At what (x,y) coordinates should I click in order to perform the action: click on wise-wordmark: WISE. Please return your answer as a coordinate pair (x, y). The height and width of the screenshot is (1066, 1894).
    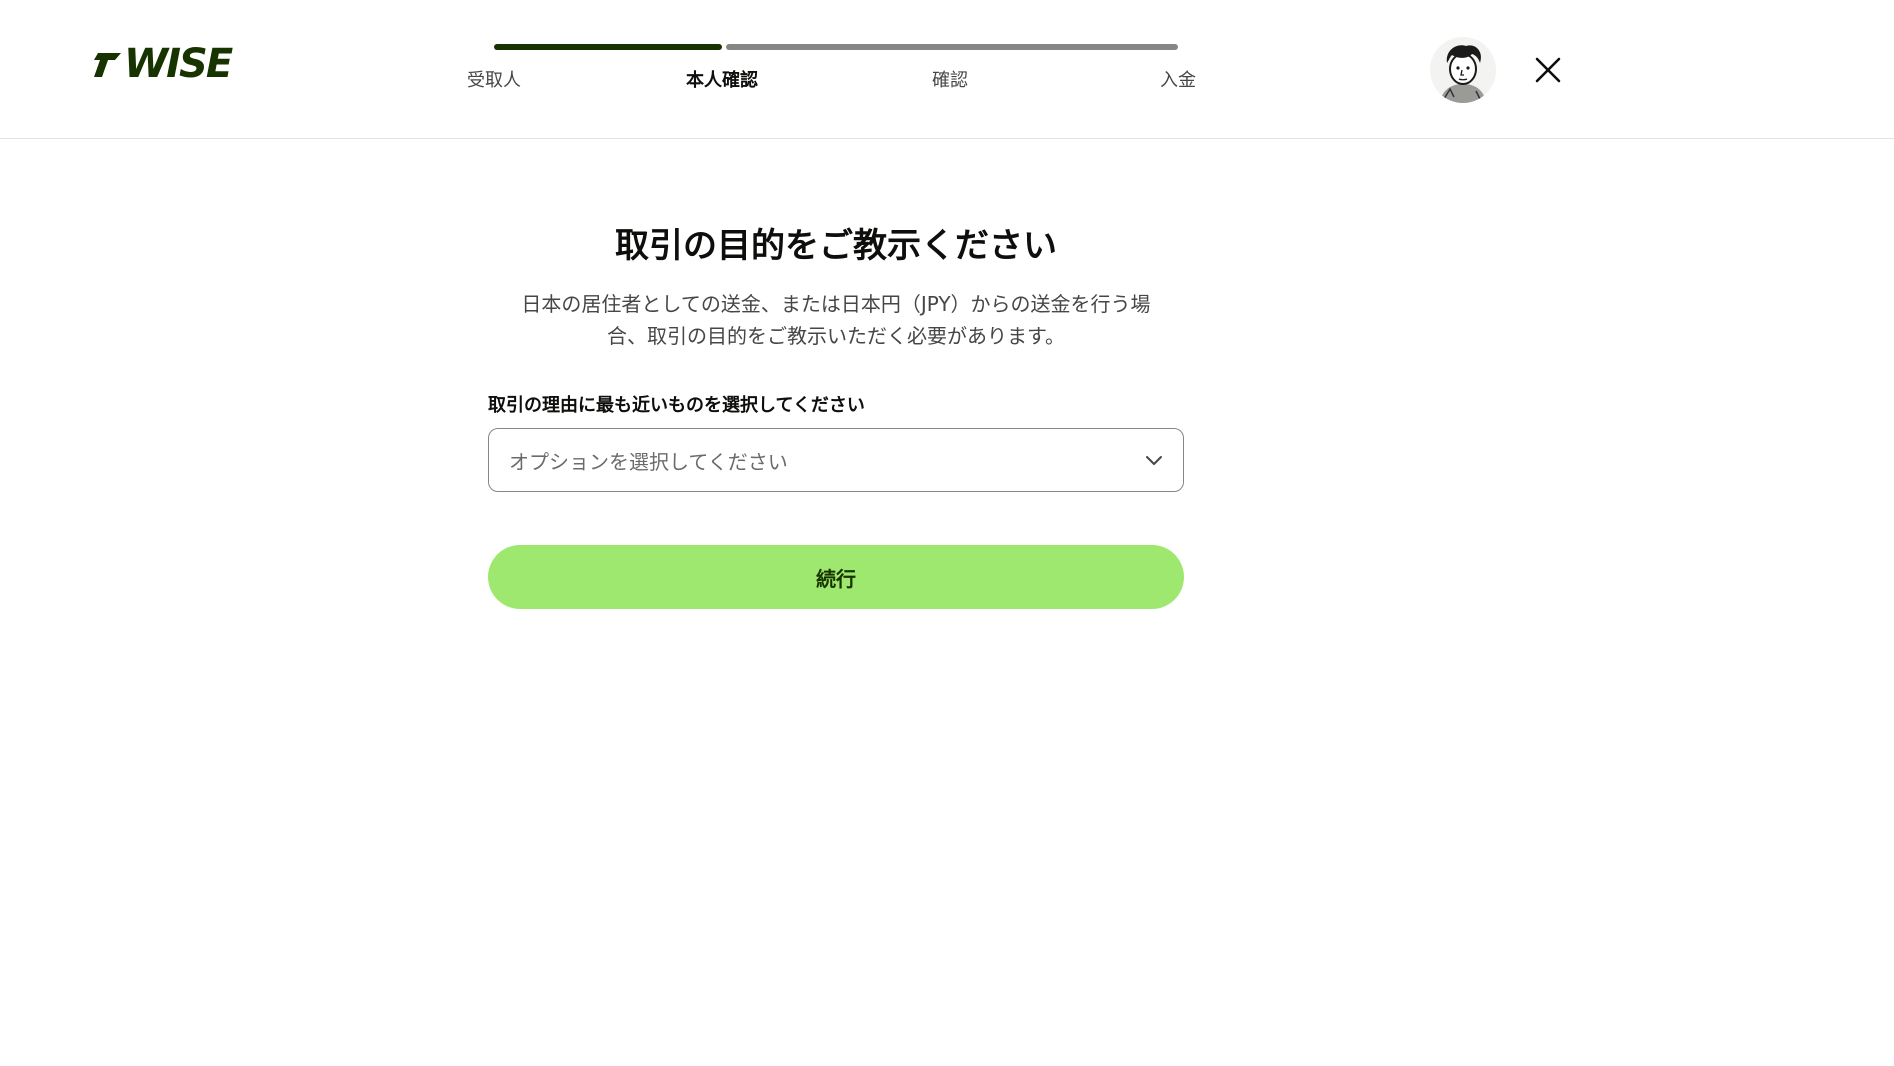
    Looking at the image, I should click on (178, 64).